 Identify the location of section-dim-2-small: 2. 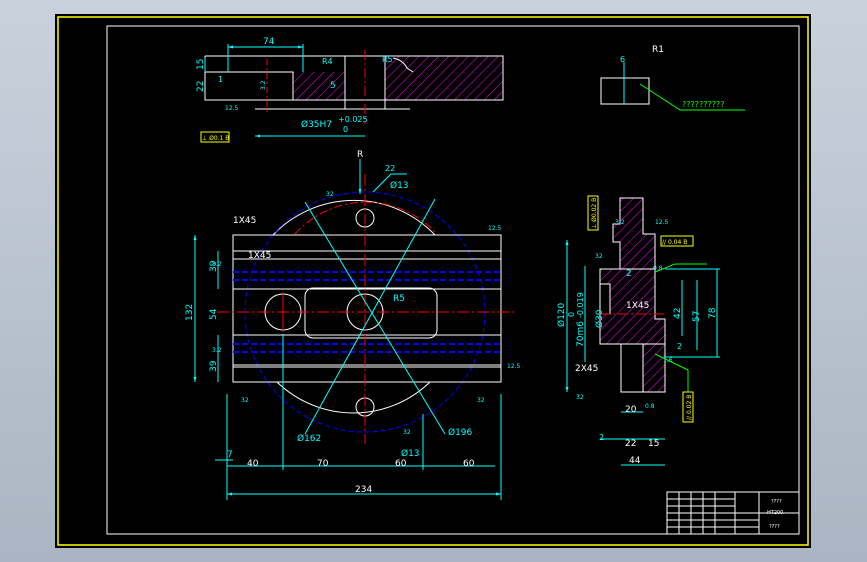
(601, 437).